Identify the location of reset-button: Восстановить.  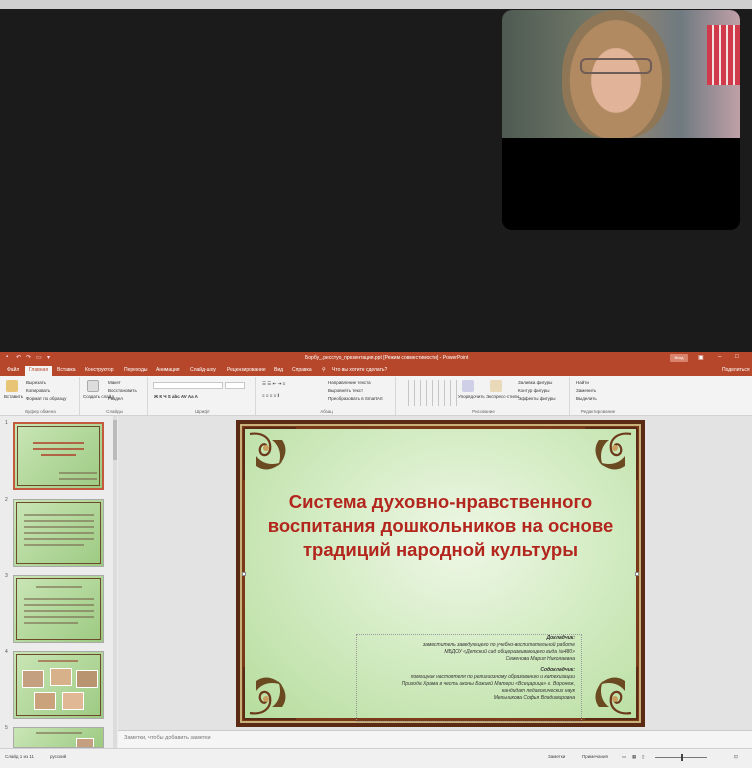
(122, 390).